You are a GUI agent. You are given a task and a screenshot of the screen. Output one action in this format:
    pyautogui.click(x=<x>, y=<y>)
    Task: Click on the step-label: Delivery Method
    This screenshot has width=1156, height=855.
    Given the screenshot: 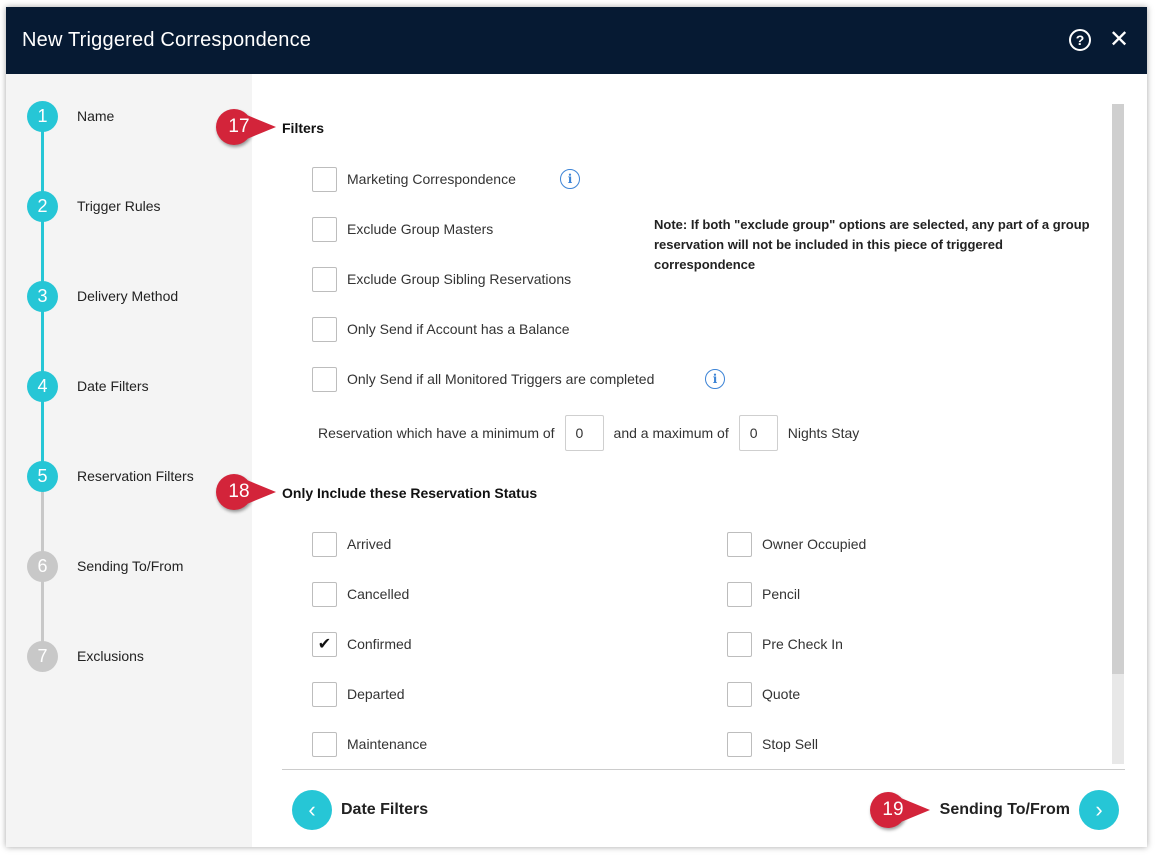 What is the action you would take?
    pyautogui.click(x=128, y=296)
    